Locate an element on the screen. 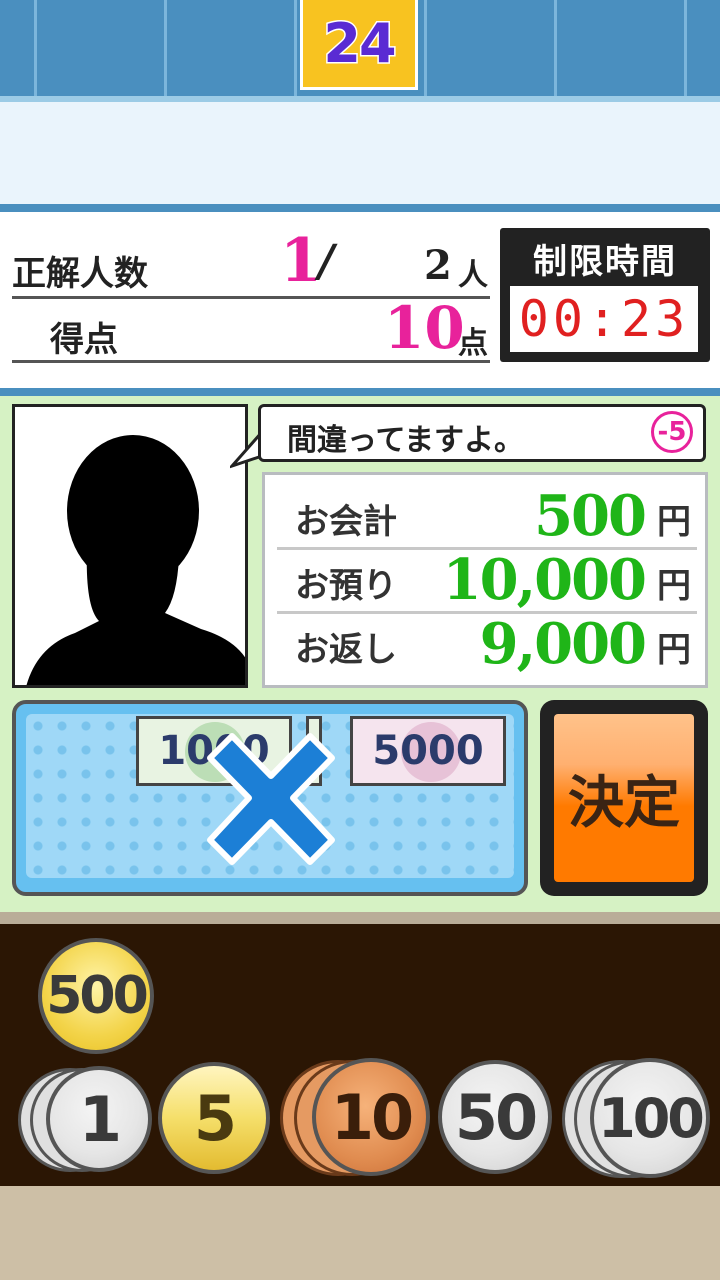 This screenshot has width=720, height=1280. coin-500-label: 500 is located at coordinates (97, 996).